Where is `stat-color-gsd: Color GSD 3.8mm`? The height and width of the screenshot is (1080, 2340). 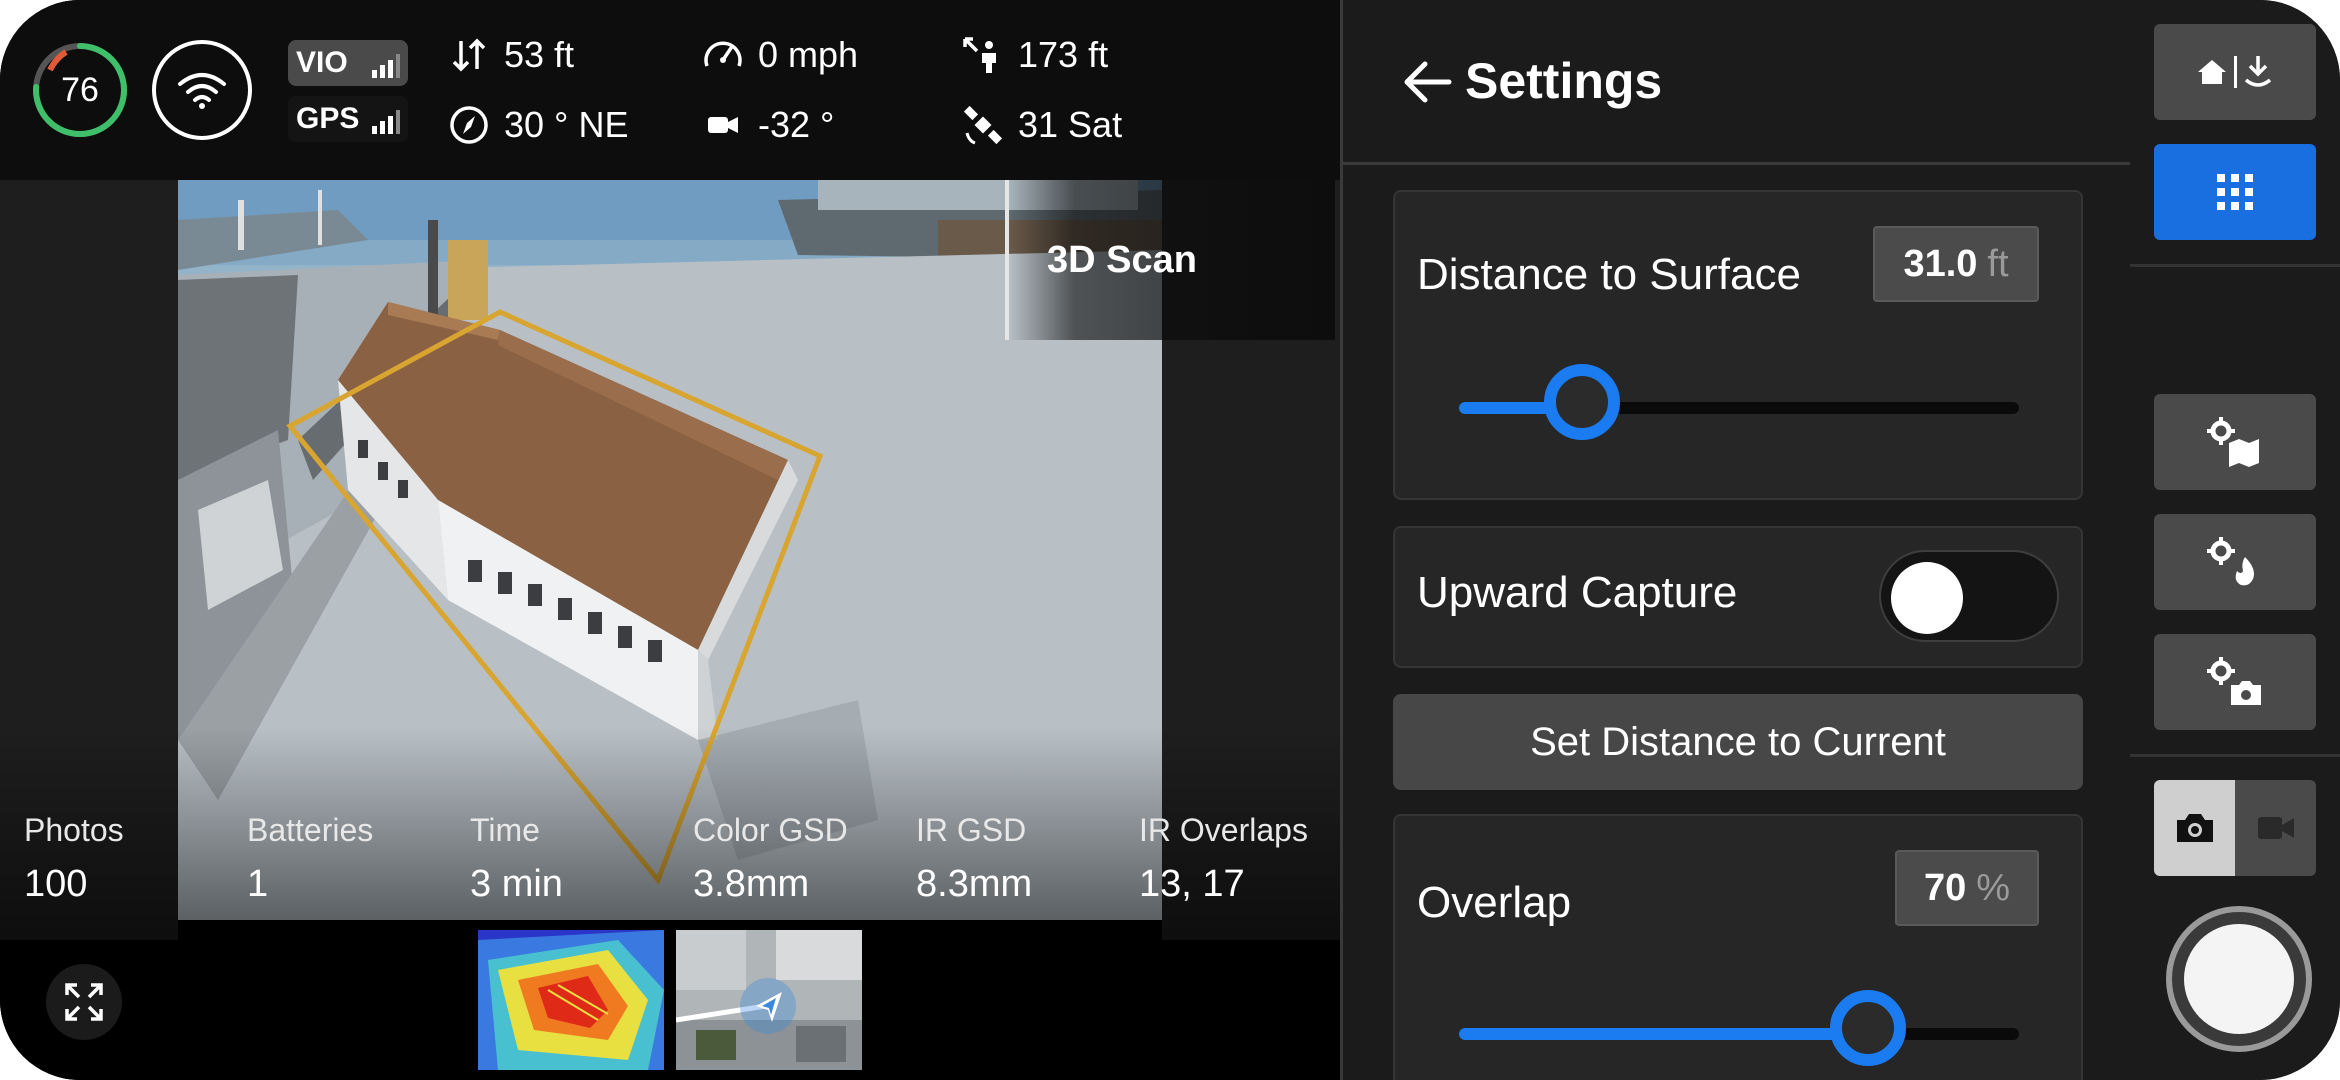
stat-color-gsd: Color GSD 3.8mm is located at coordinates (770, 858).